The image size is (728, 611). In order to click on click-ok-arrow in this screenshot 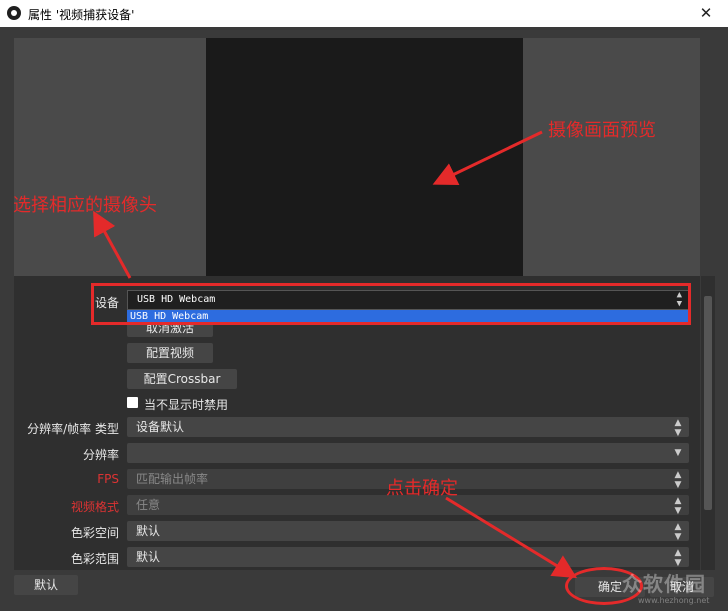, I will do `click(511, 537)`.